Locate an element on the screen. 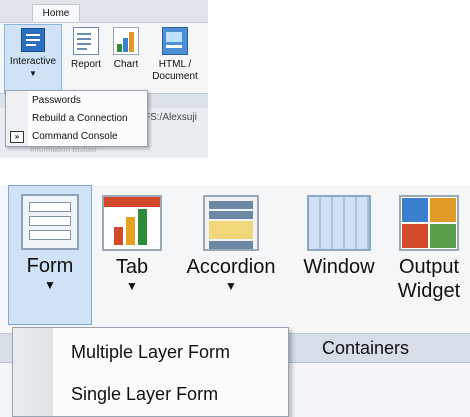 This screenshot has width=470, height=417. output-label-line2: Widget is located at coordinates (429, 291).